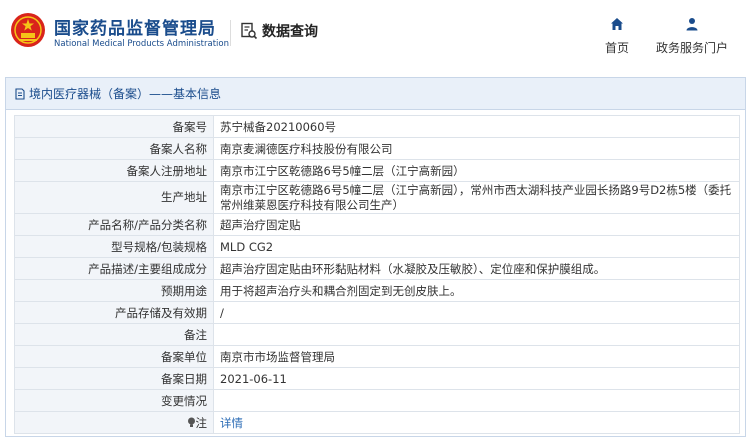 The height and width of the screenshot is (442, 748). I want to click on lightbulb-icon, so click(191, 422).